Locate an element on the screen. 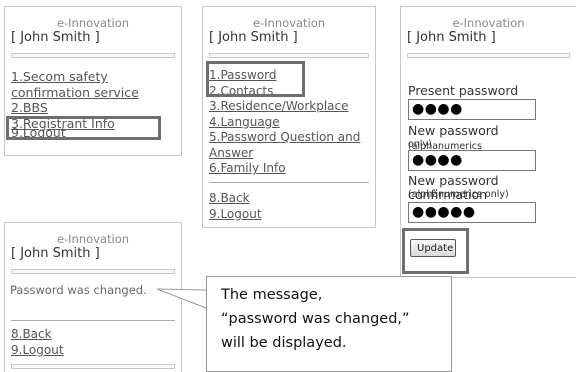 This screenshot has height=372, width=576. confirmation-menu: 8.Back 9.Logout is located at coordinates (37, 342).